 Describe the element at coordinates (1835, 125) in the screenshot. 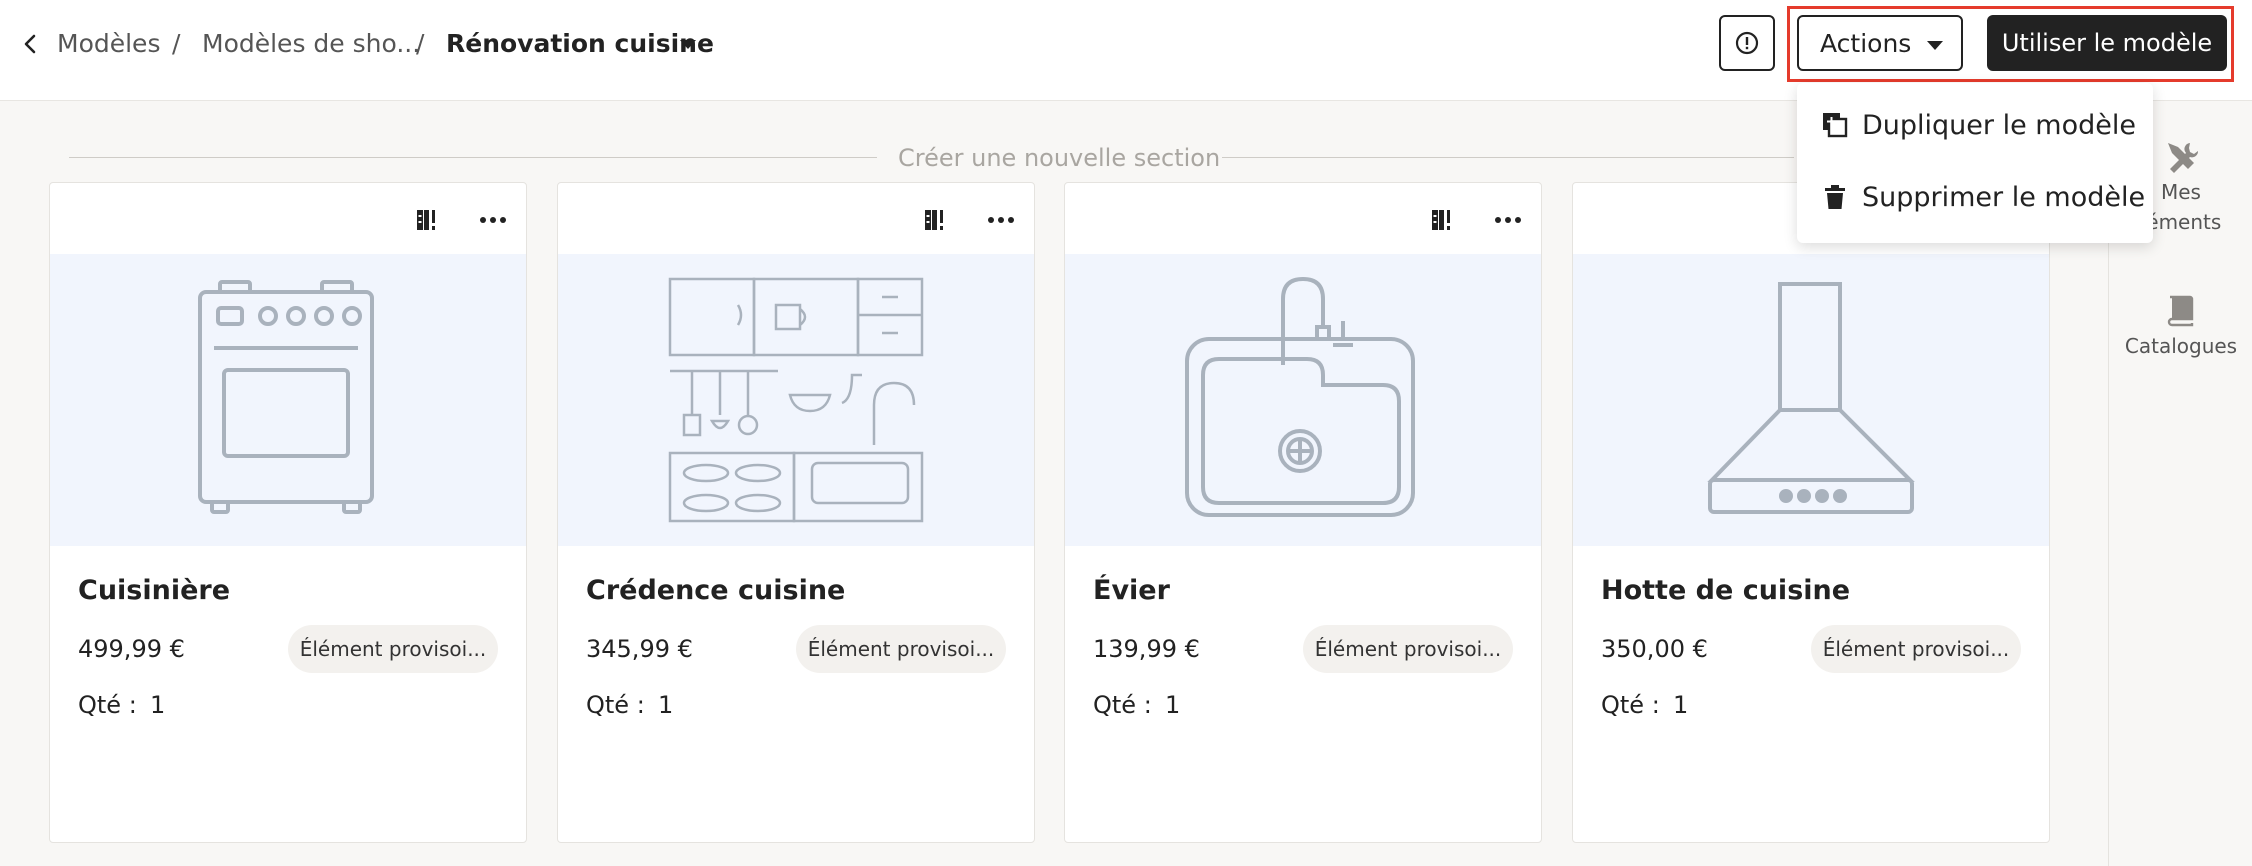

I see `duplicate-icon` at that location.